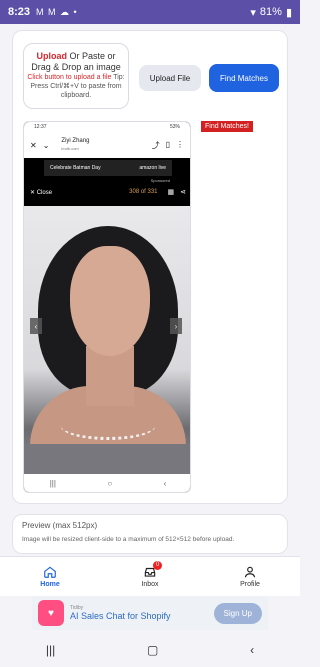  What do you see at coordinates (60, 525) in the screenshot?
I see `preview-title: Preview (max 512px)` at bounding box center [60, 525].